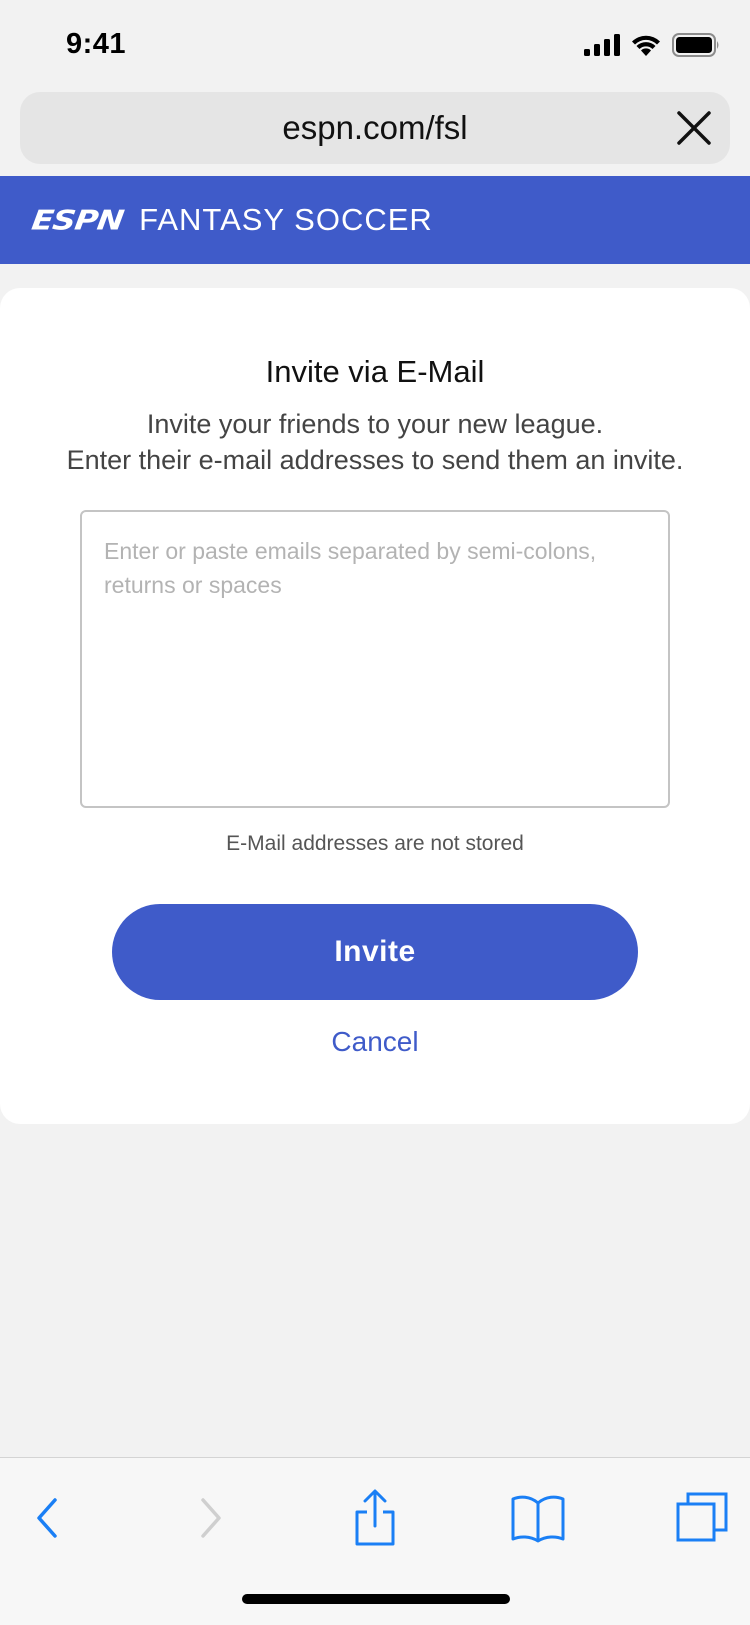 The width and height of the screenshot is (750, 1625). Describe the element at coordinates (375, 1518) in the screenshot. I see `share-icon` at that location.